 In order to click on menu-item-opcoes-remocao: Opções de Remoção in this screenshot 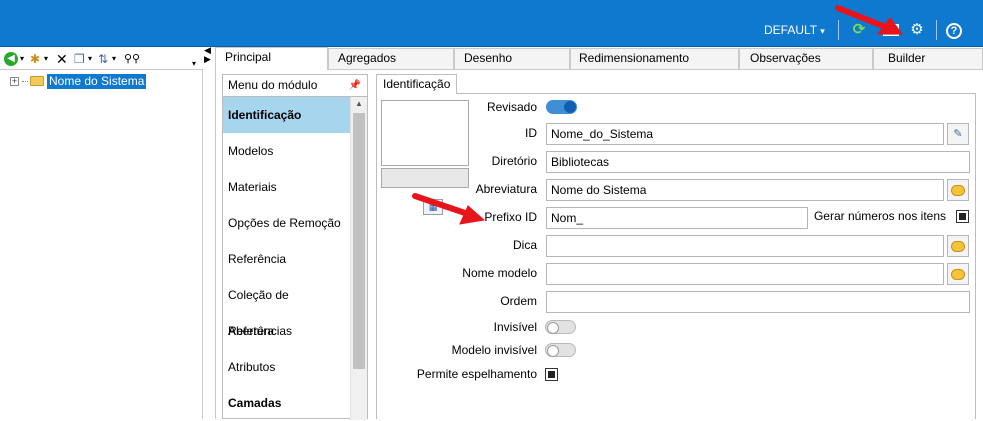, I will do `click(287, 223)`.